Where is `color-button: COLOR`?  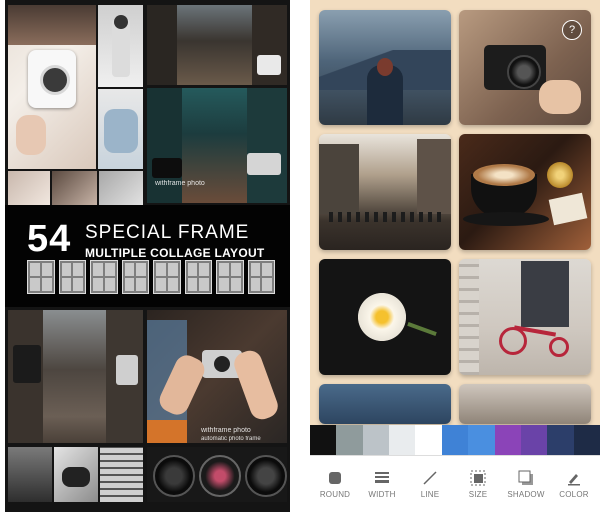 color-button: COLOR is located at coordinates (574, 484).